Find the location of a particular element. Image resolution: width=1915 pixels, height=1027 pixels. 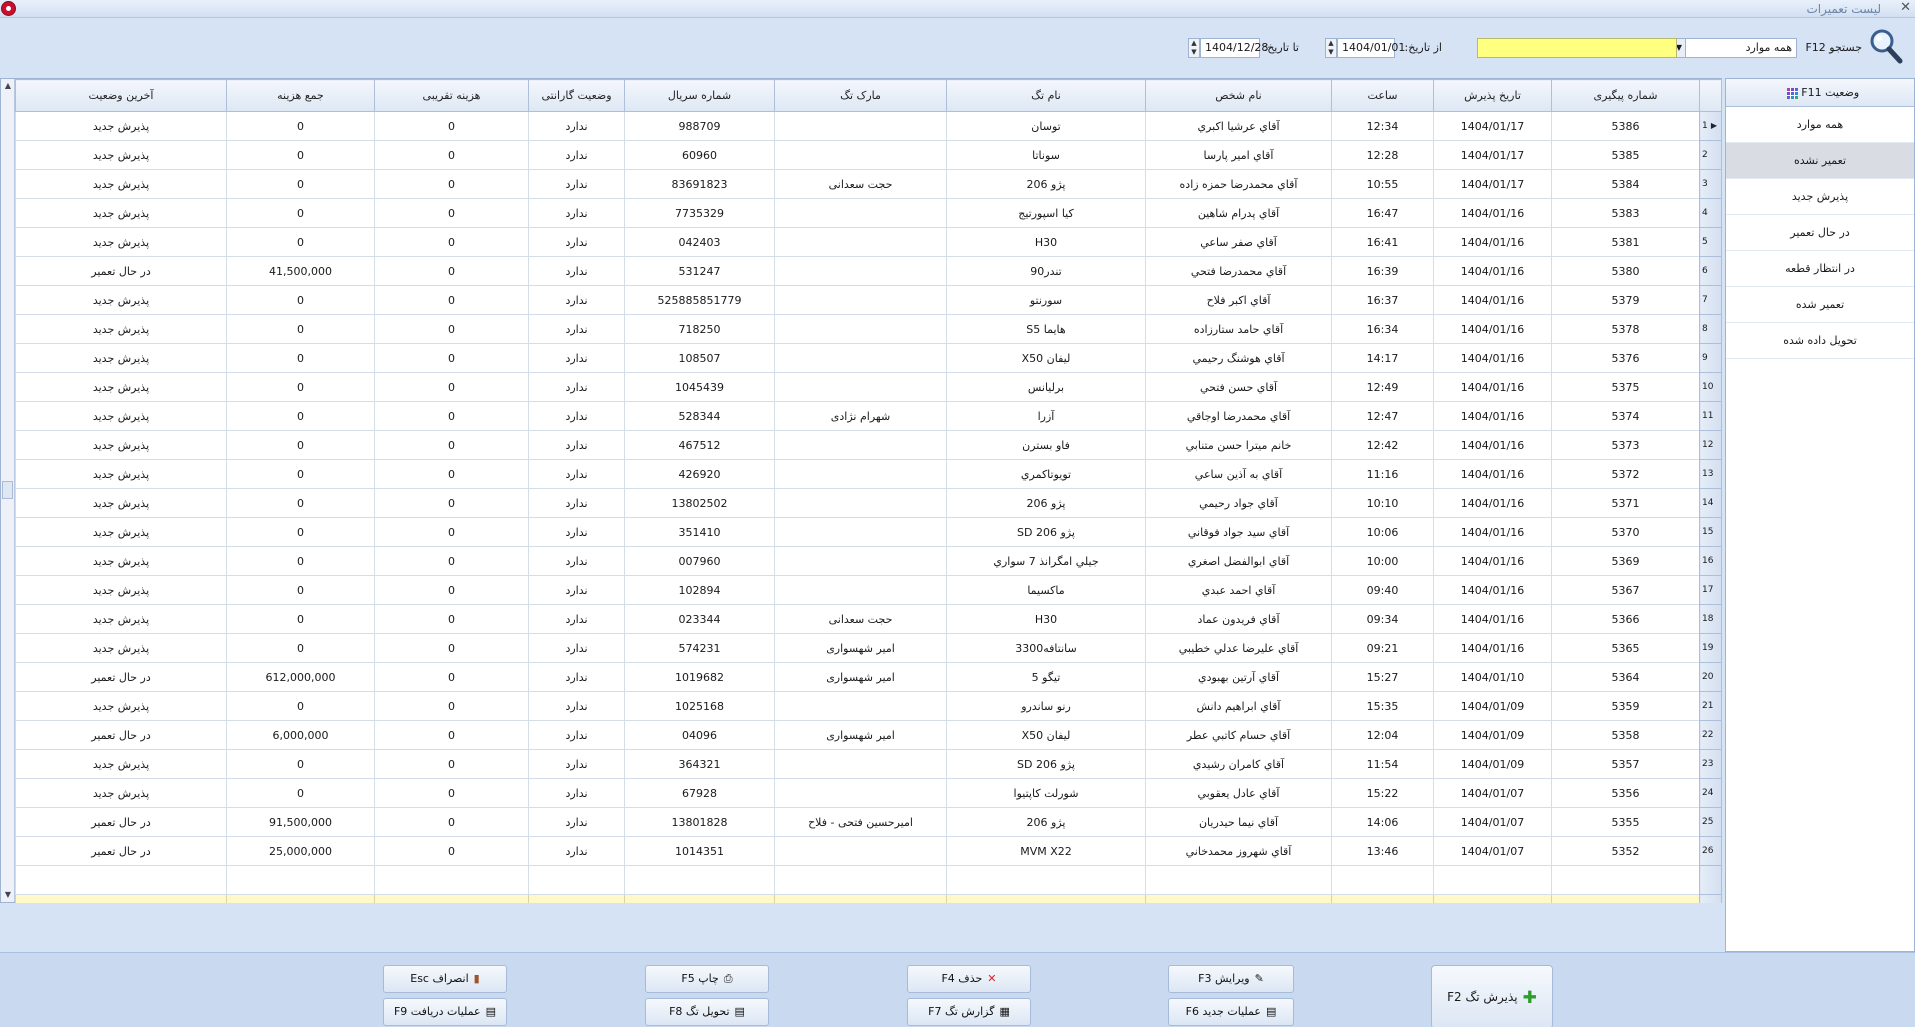

status-filter-item: همه موارد is located at coordinates (1820, 125).